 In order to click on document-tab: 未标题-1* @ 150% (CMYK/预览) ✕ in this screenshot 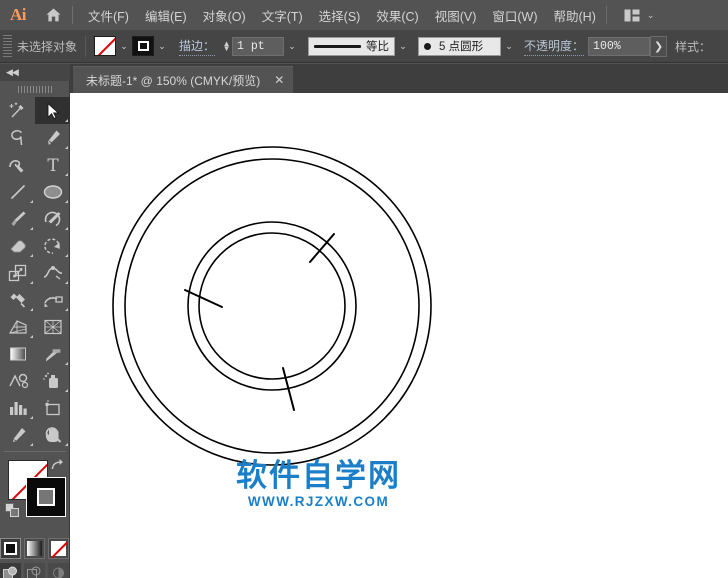, I will do `click(183, 79)`.